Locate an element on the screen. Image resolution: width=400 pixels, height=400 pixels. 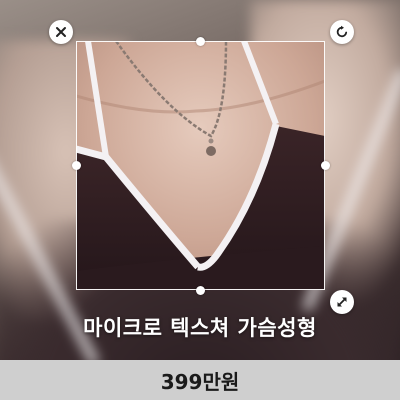
resize-handle-top is located at coordinates (200, 41).